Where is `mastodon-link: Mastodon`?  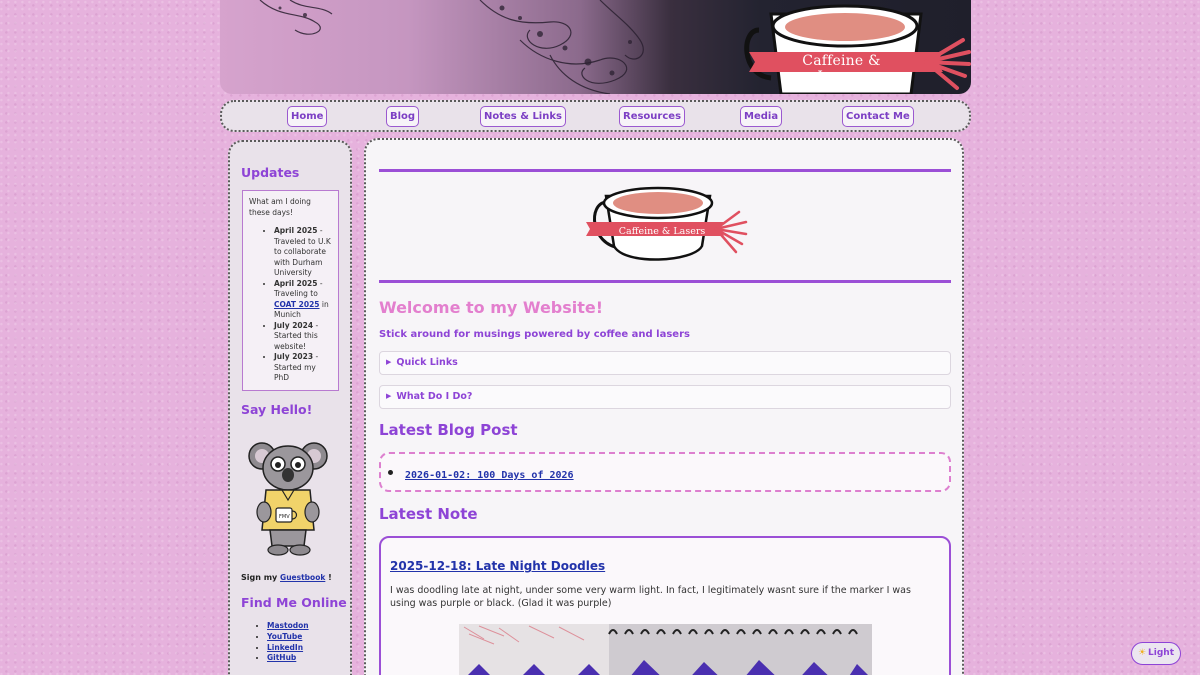
mastodon-link: Mastodon is located at coordinates (288, 625).